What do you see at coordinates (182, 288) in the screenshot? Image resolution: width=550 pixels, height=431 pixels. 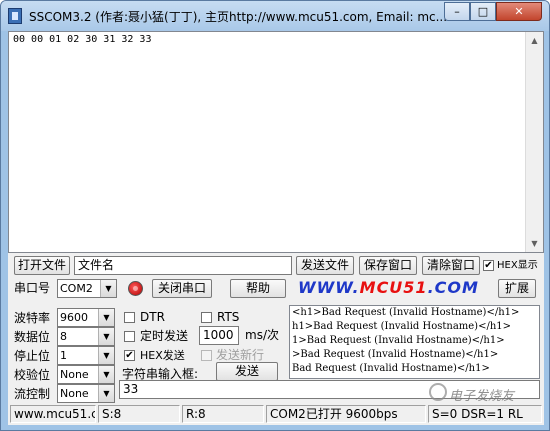 I see `close-port-button: 关闭串口` at bounding box center [182, 288].